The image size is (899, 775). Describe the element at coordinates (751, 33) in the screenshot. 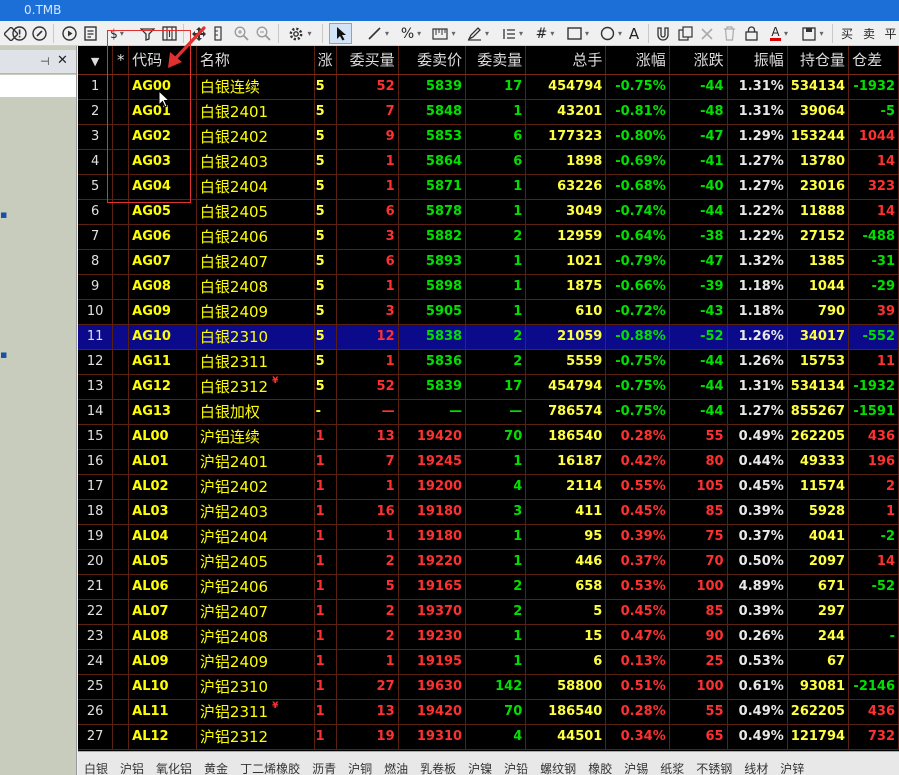

I see `lock-icon` at that location.